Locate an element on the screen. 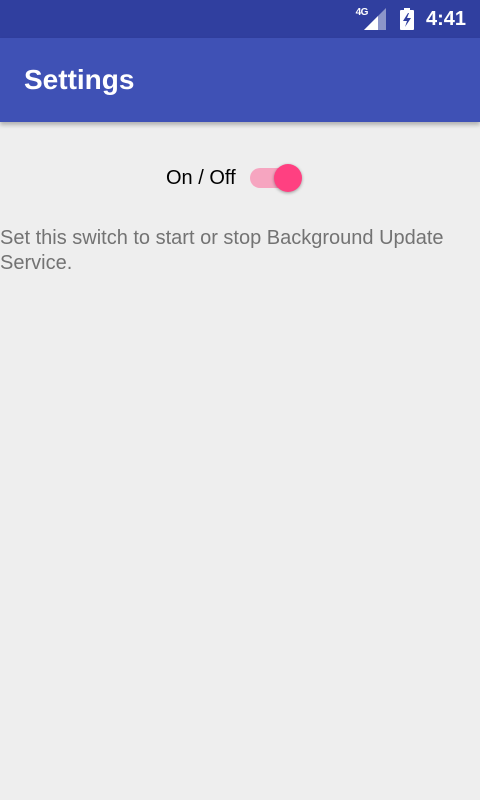 The height and width of the screenshot is (800, 480). status-clock: 4:41 is located at coordinates (445, 18).